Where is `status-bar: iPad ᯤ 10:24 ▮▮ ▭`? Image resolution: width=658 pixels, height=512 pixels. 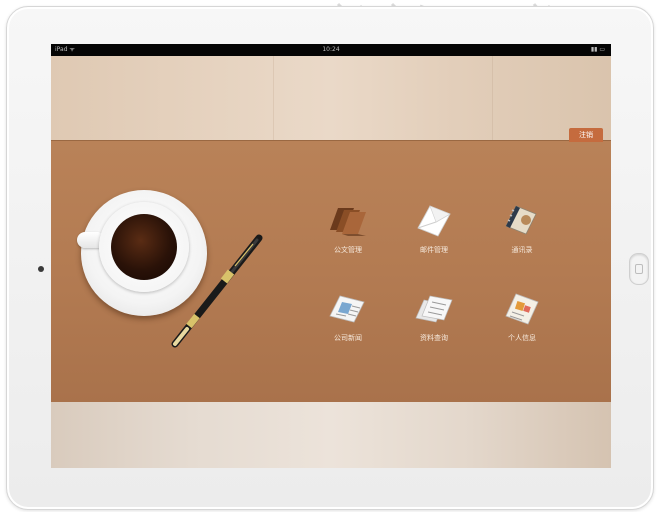
status-bar: iPad ᯤ 10:24 ▮▮ ▭ is located at coordinates (331, 50).